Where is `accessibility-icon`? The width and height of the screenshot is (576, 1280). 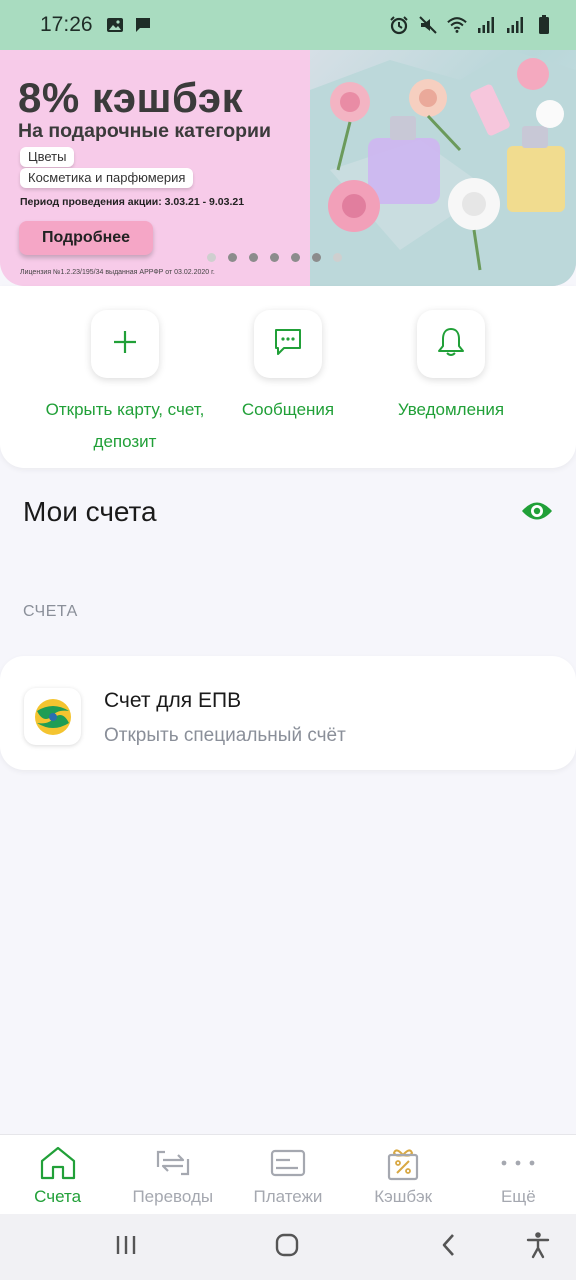 accessibility-icon is located at coordinates (538, 1247).